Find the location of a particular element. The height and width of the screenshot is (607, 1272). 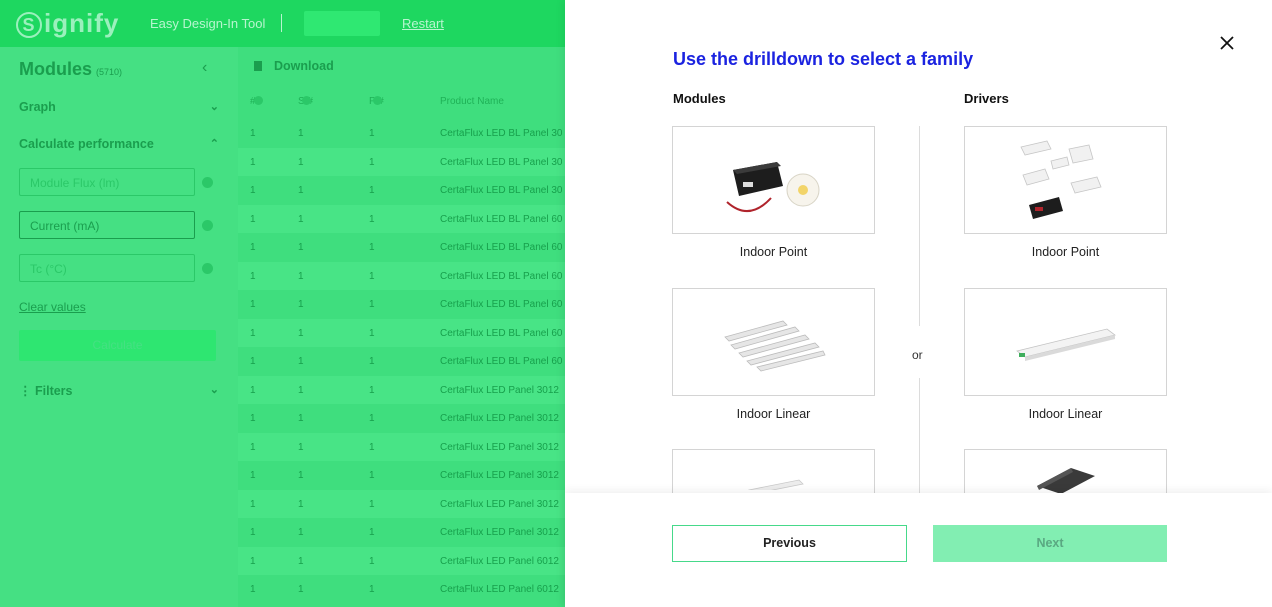

close-icon is located at coordinates (1227, 43).